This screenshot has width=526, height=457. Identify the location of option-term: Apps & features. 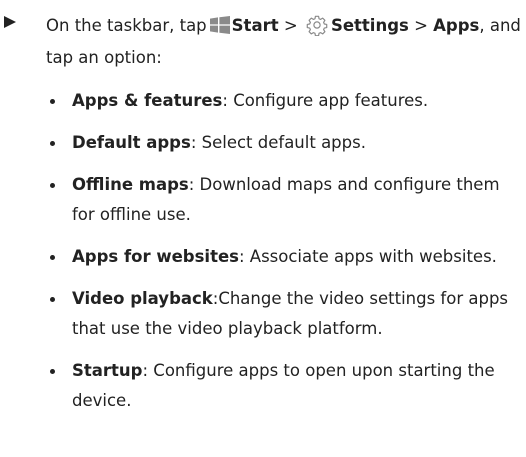
(147, 100).